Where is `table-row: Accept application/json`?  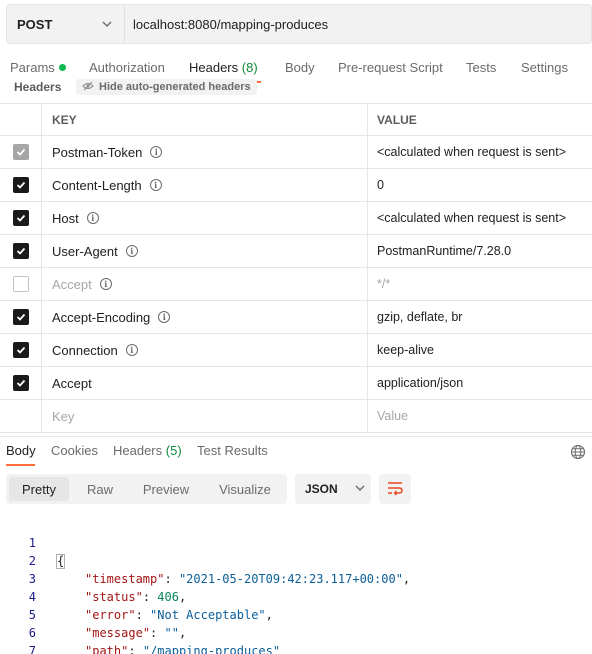 table-row: Accept application/json is located at coordinates (296, 383).